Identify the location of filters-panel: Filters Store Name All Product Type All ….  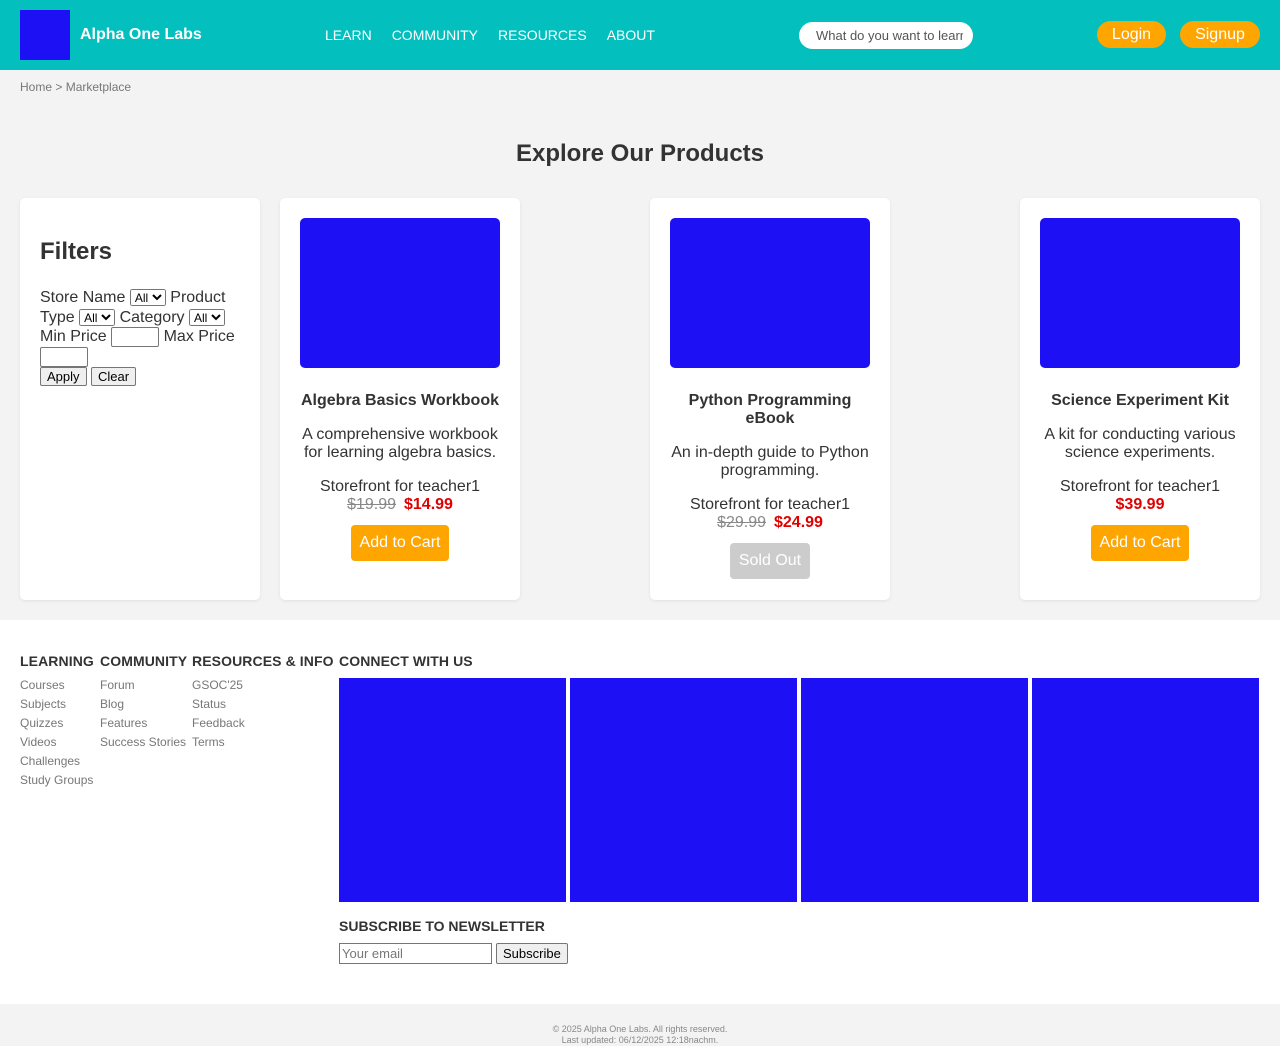
(140, 399).